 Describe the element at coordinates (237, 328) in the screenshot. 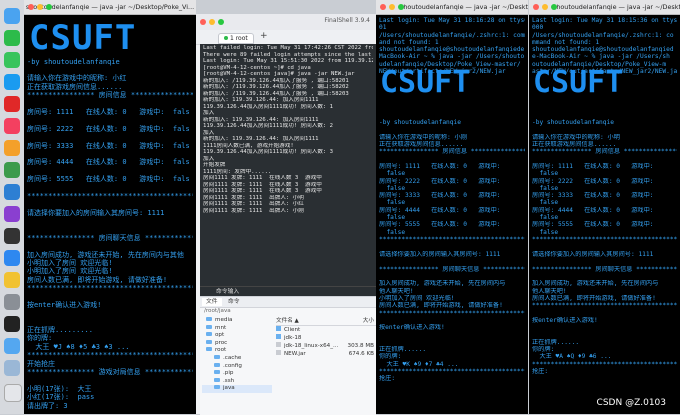

I see `tree-item: mnt` at that location.